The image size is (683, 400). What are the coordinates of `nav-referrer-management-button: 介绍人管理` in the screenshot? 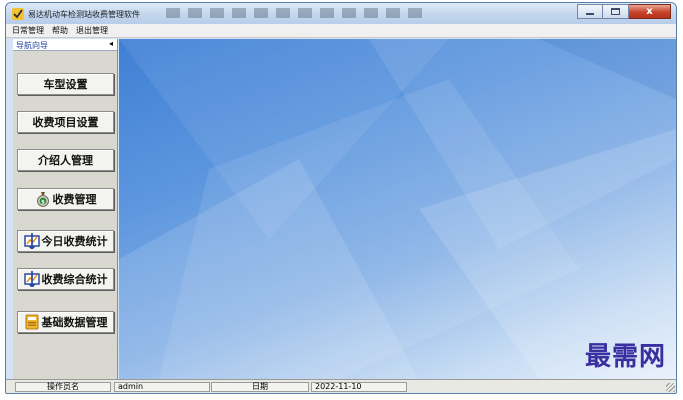 It's located at (65, 160).